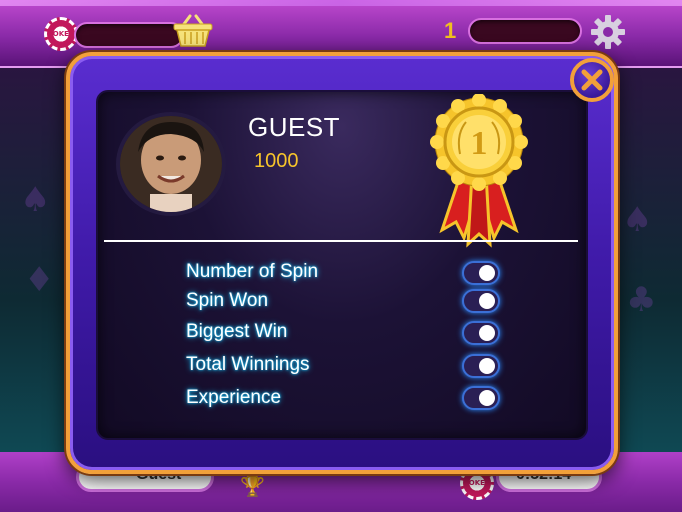 The height and width of the screenshot is (512, 682). What do you see at coordinates (479, 171) in the screenshot?
I see `gold-medal-icon: 1` at bounding box center [479, 171].